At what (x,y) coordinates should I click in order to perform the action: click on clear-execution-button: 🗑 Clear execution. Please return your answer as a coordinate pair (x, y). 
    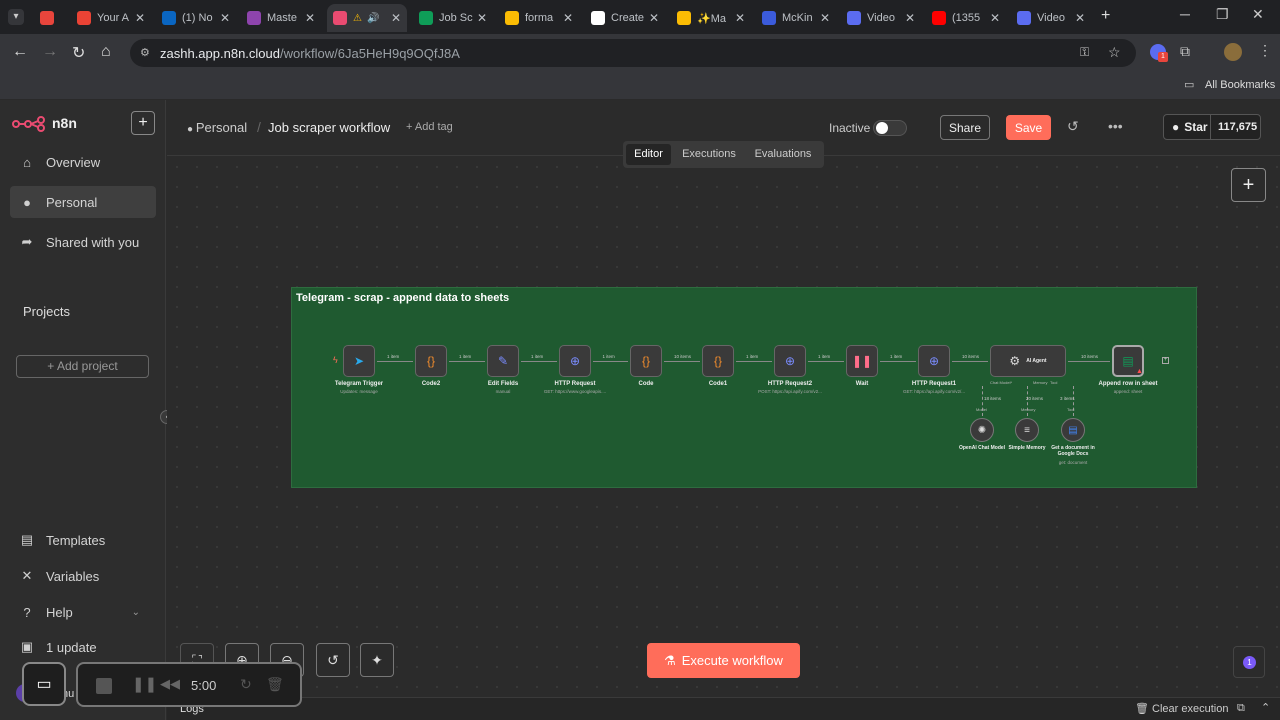
    Looking at the image, I should click on (1181, 708).